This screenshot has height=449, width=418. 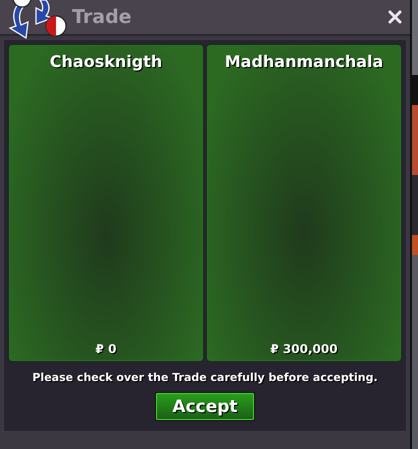 What do you see at coordinates (395, 17) in the screenshot?
I see `close-icon` at bounding box center [395, 17].